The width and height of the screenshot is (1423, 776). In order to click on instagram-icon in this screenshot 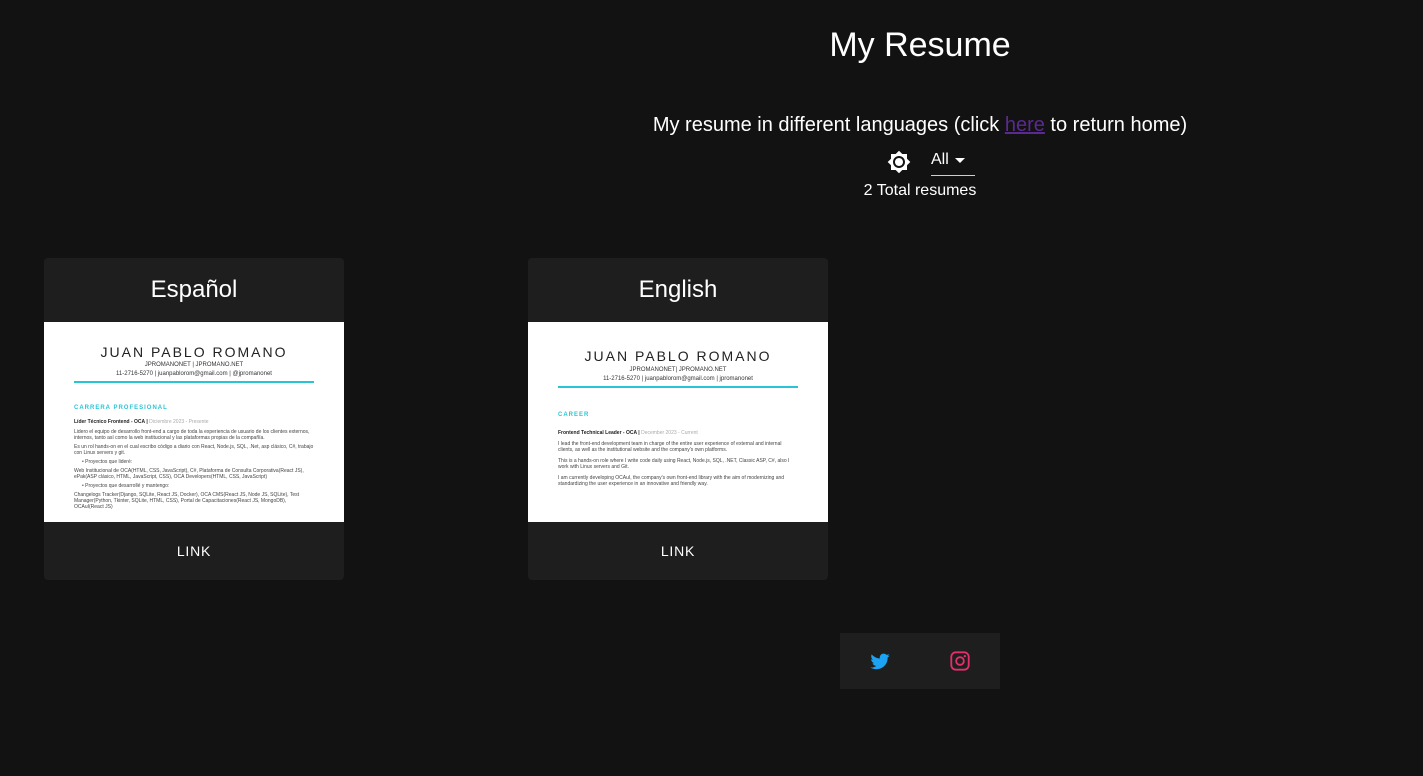, I will do `click(960, 661)`.